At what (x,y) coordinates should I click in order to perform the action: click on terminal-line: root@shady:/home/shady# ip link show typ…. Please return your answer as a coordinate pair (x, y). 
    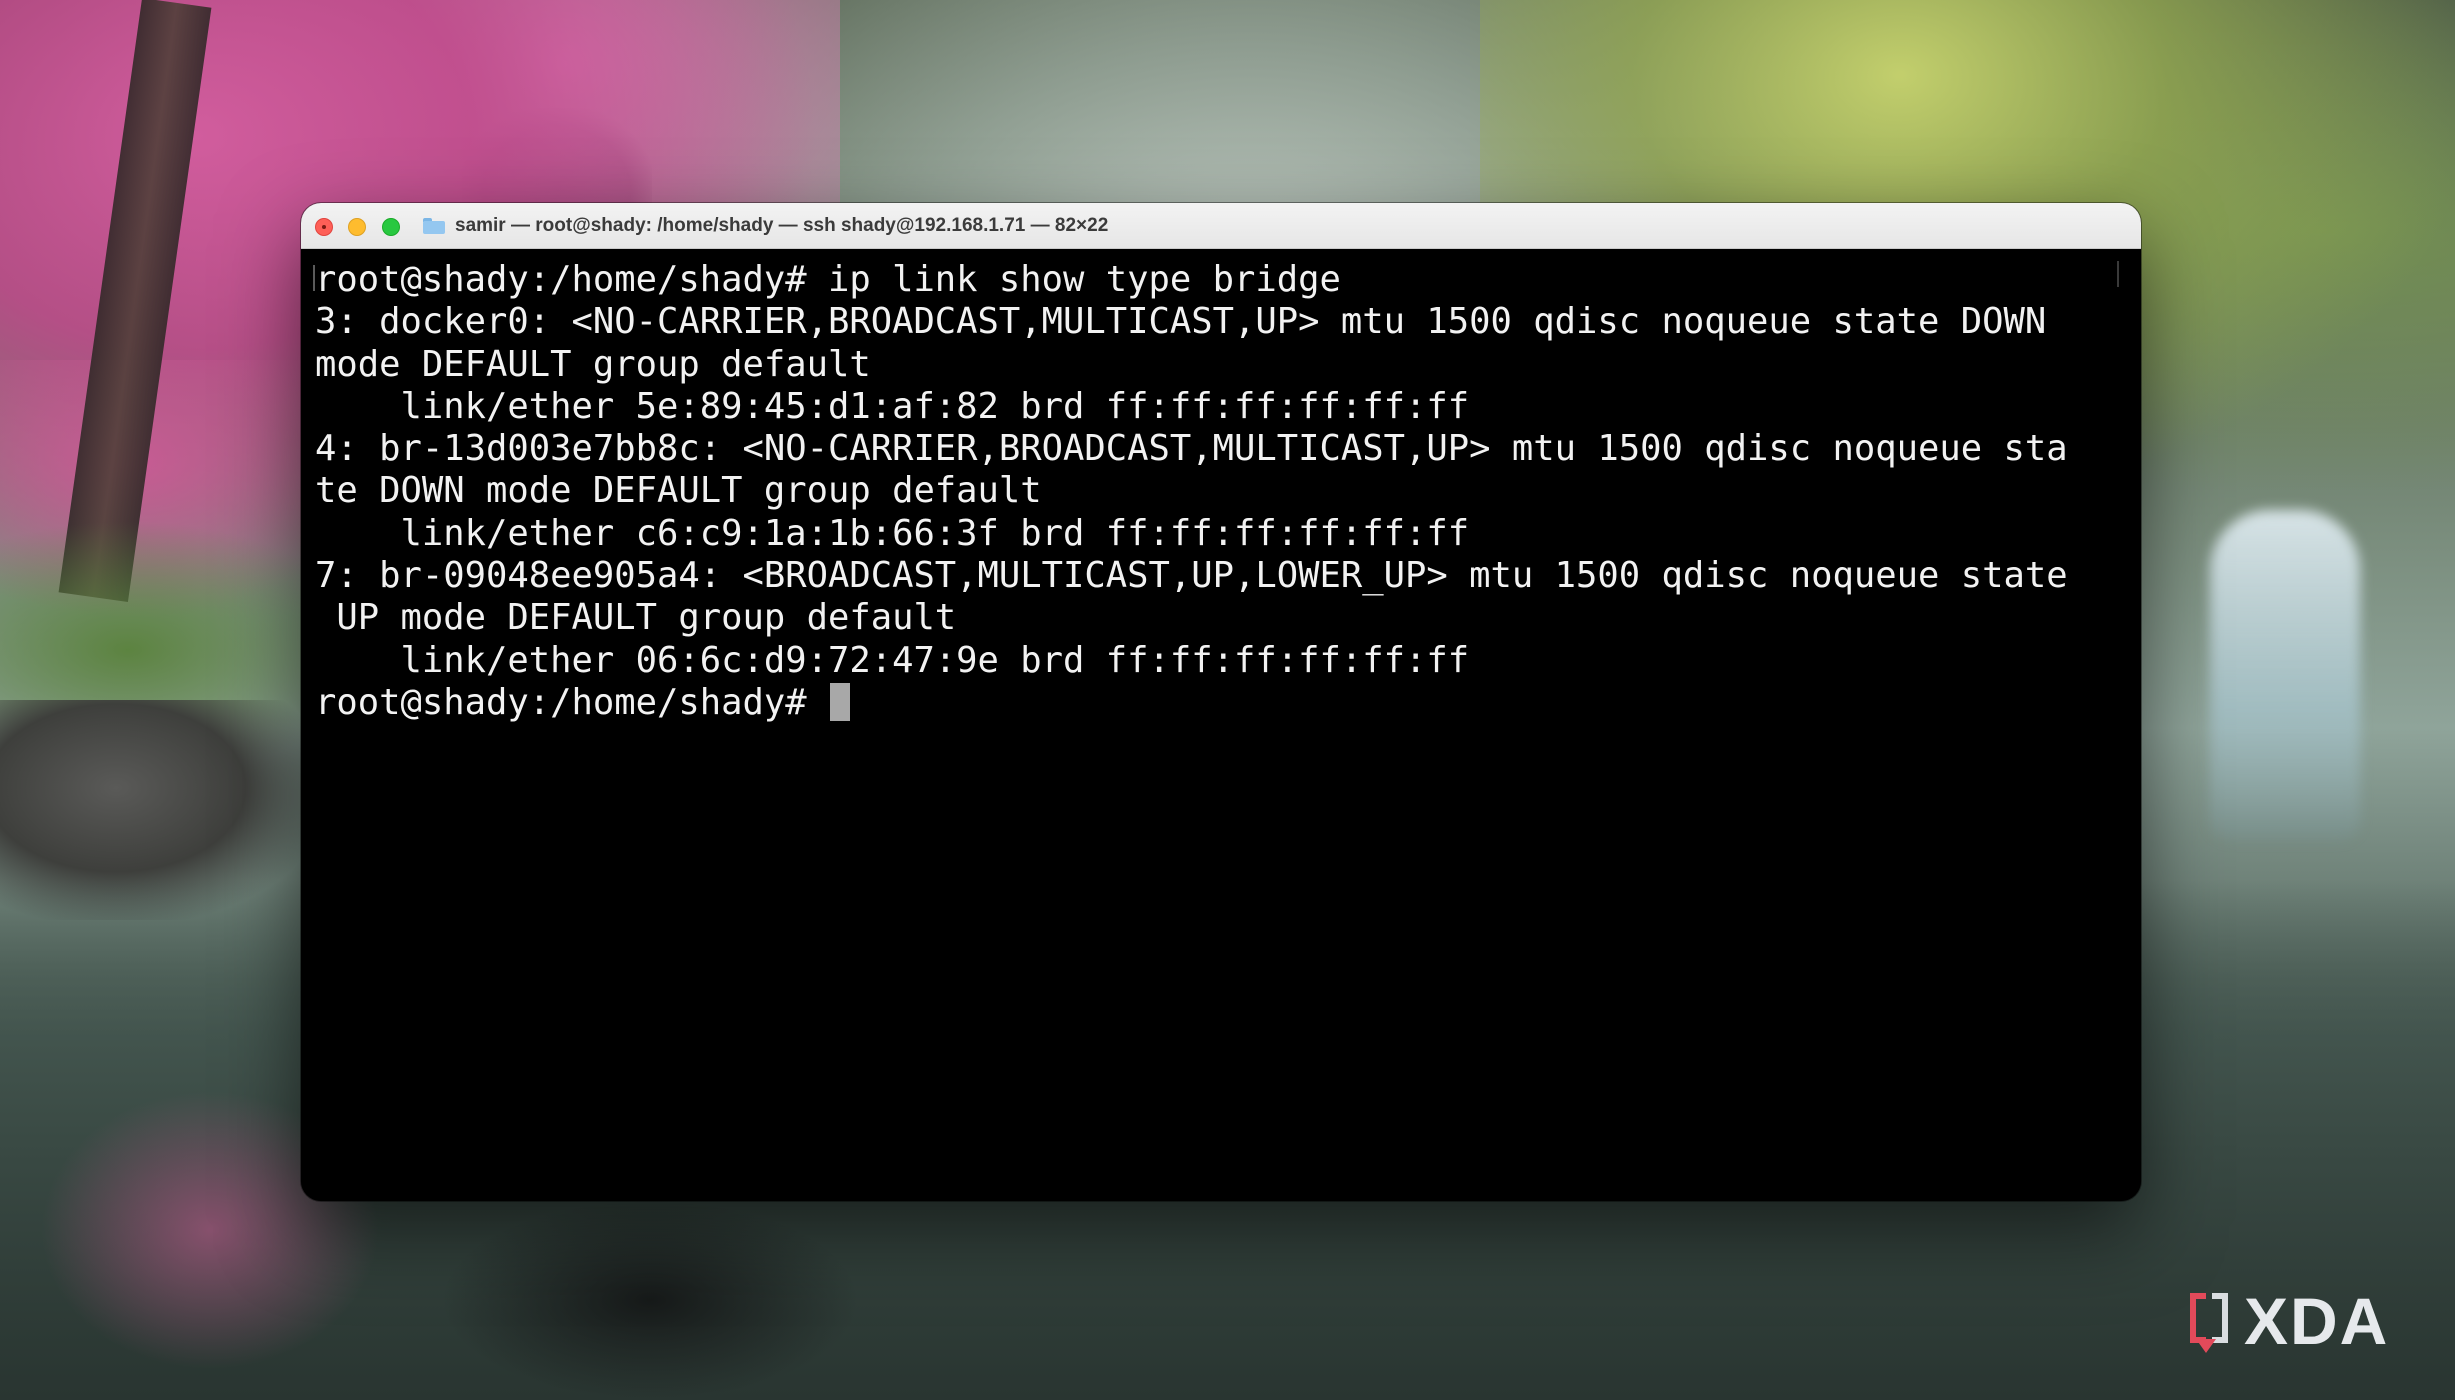
    Looking at the image, I should click on (828, 279).